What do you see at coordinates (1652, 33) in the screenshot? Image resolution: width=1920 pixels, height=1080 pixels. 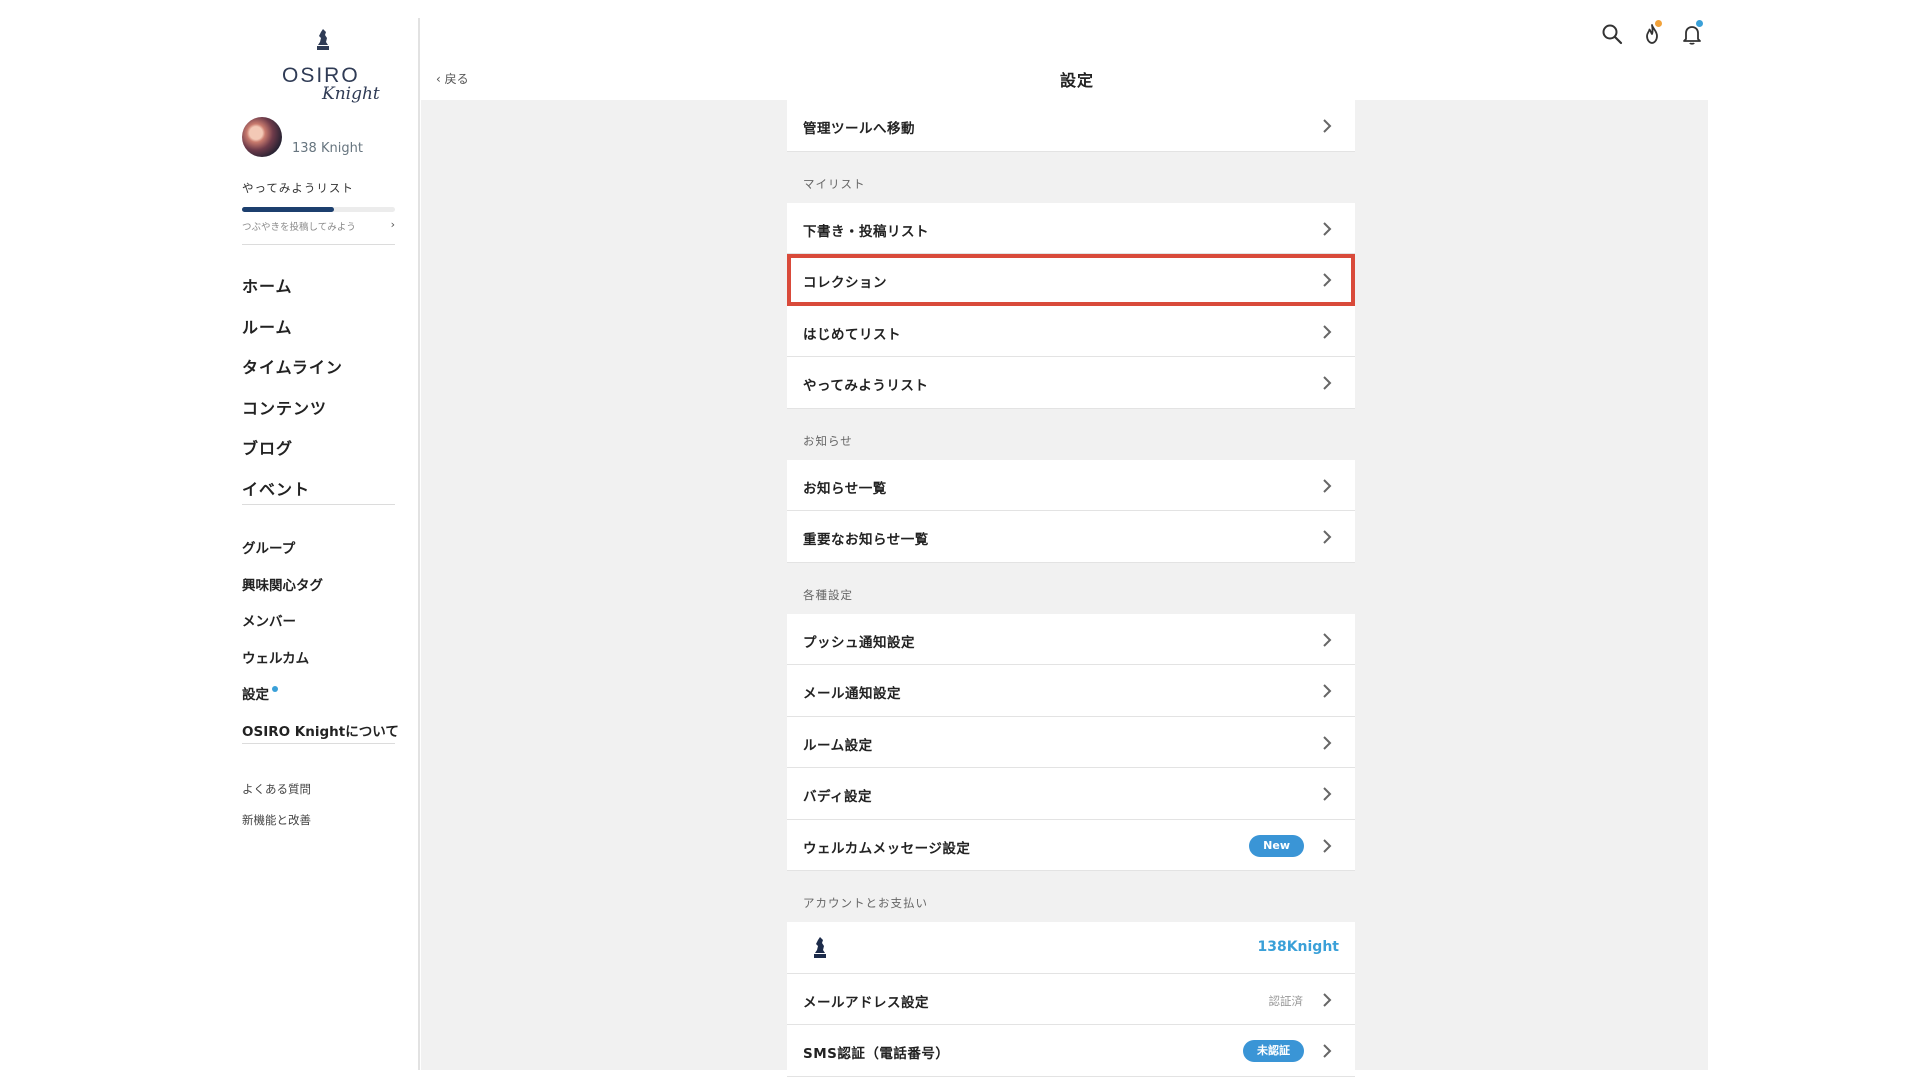 I see `flame-button` at bounding box center [1652, 33].